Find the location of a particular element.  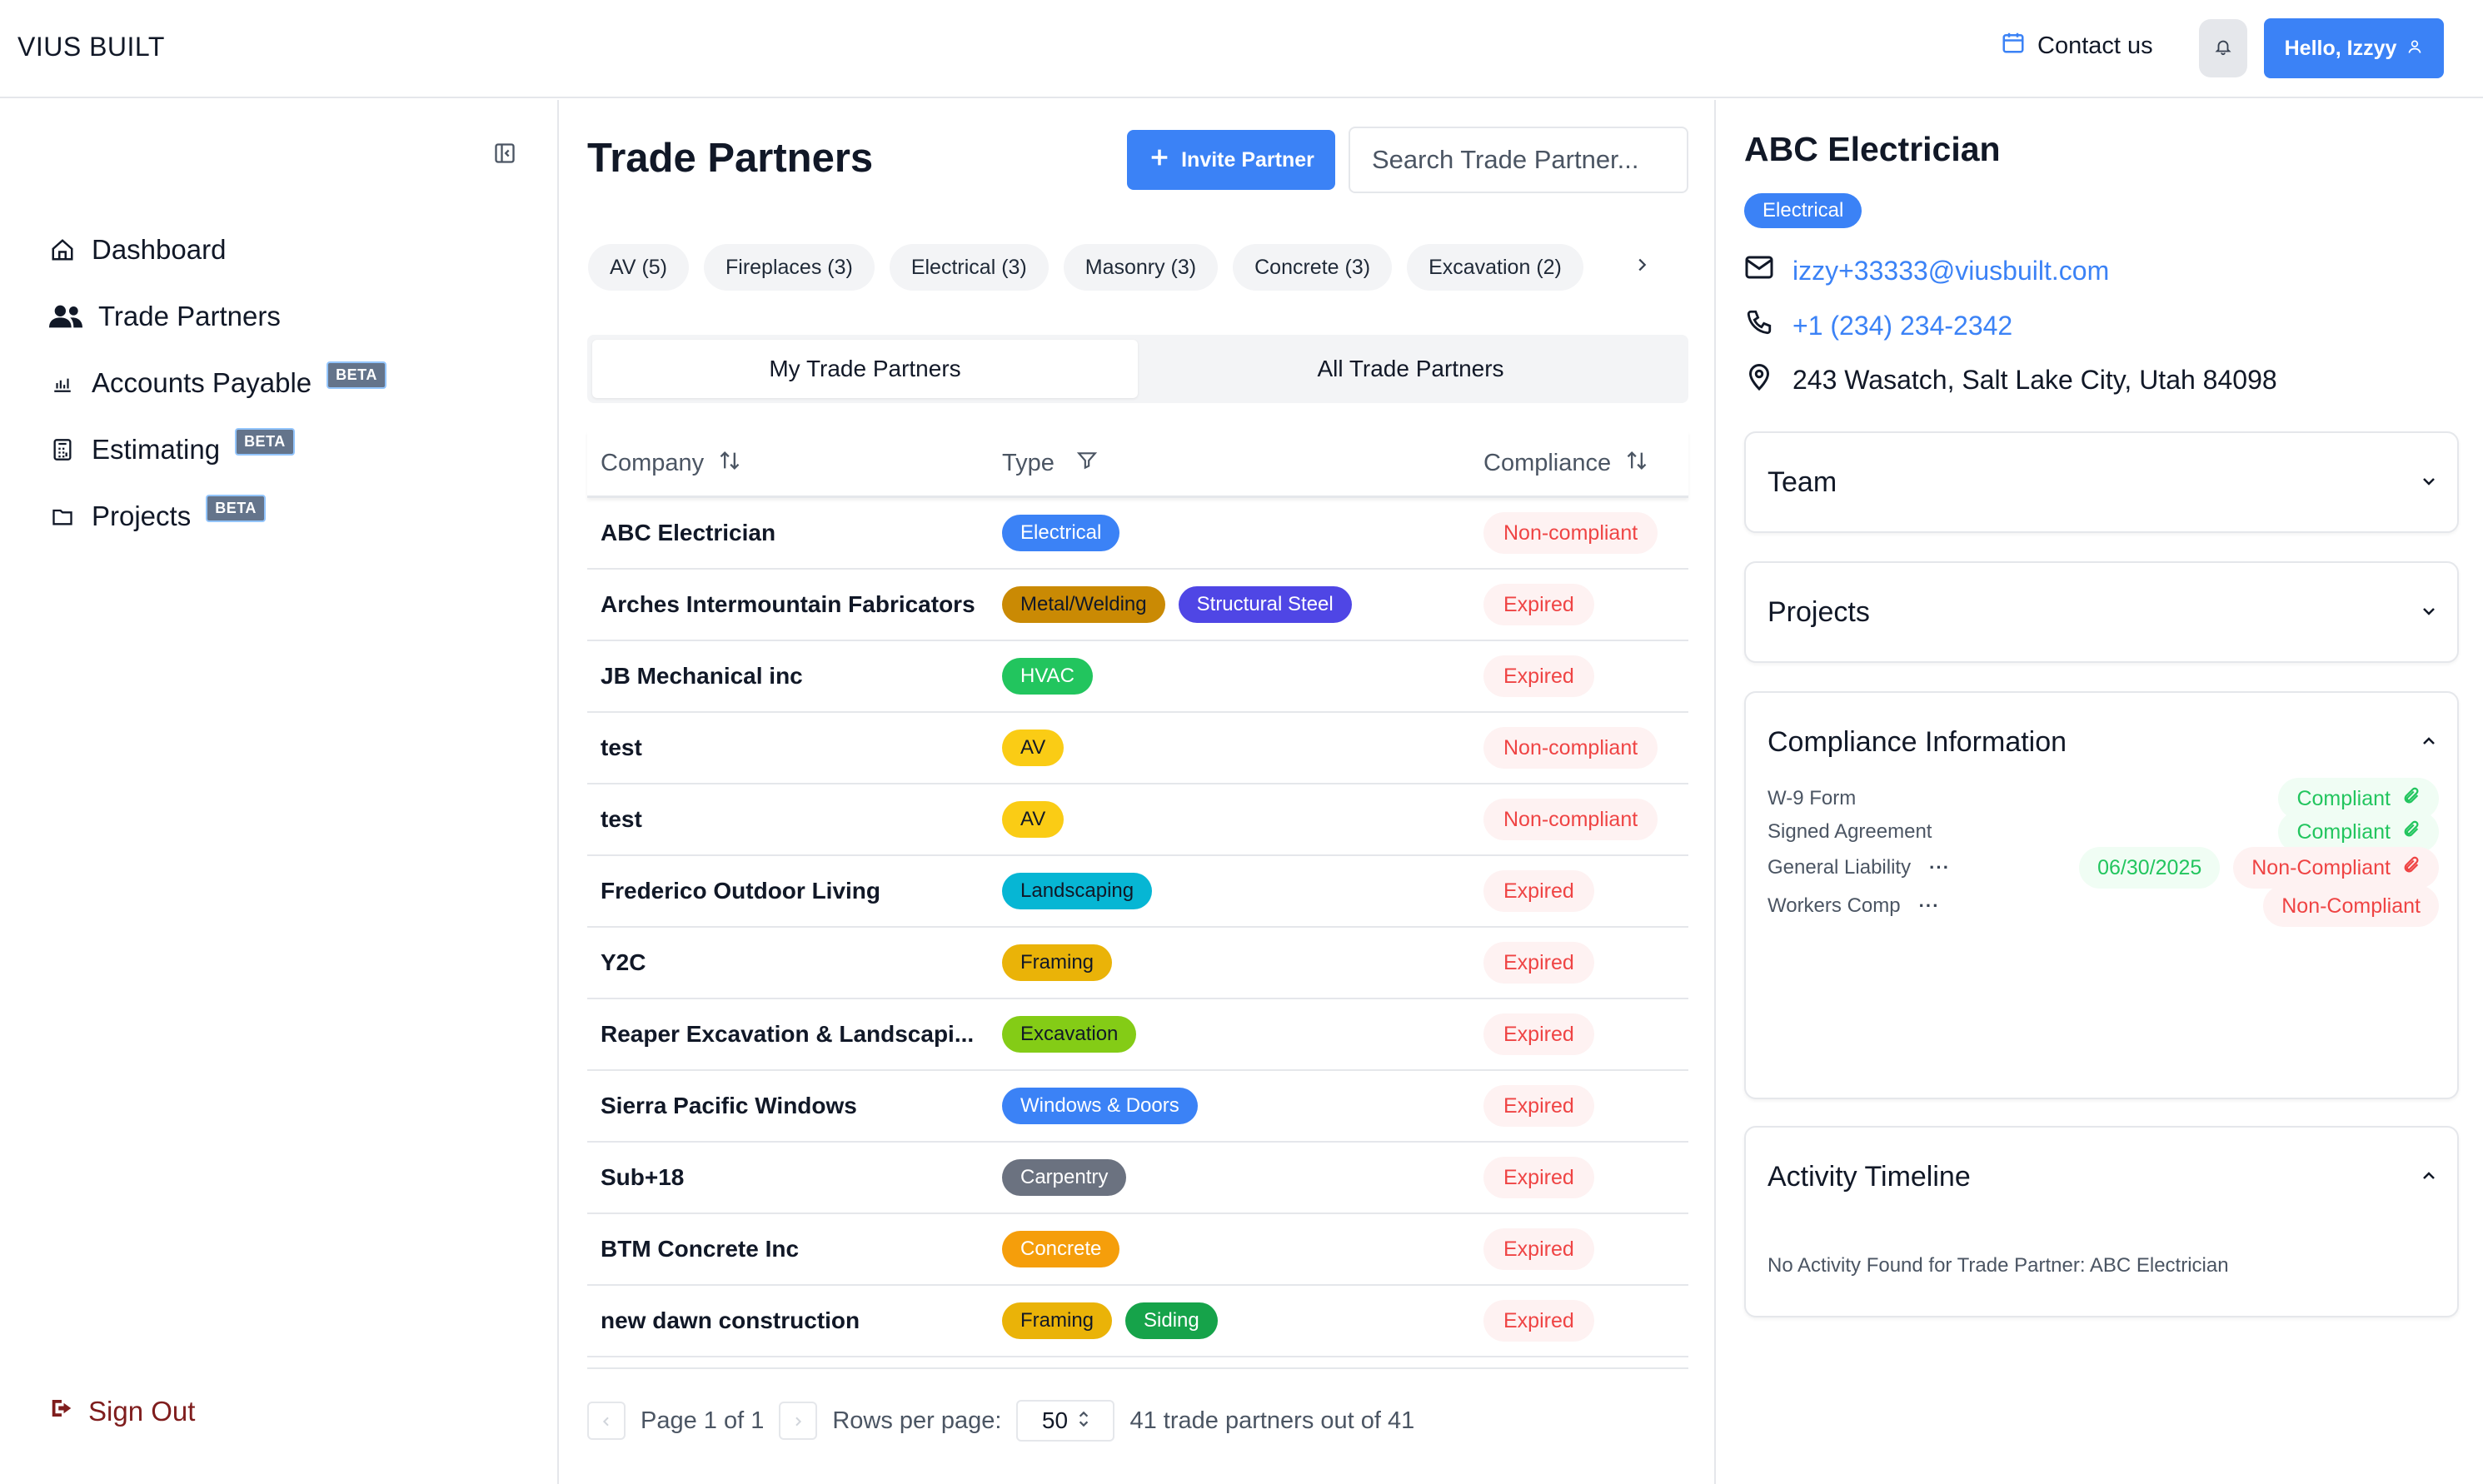

filter-chip: Concrete (3) is located at coordinates (1313, 267).